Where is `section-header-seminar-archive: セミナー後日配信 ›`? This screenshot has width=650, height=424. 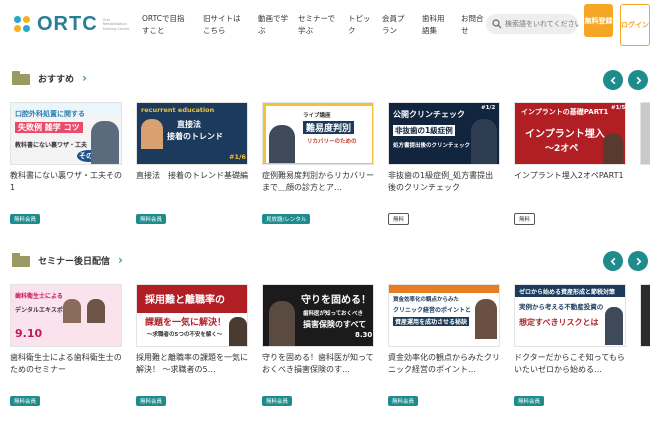 section-header-seminar-archive: セミナー後日配信 › is located at coordinates (67, 260).